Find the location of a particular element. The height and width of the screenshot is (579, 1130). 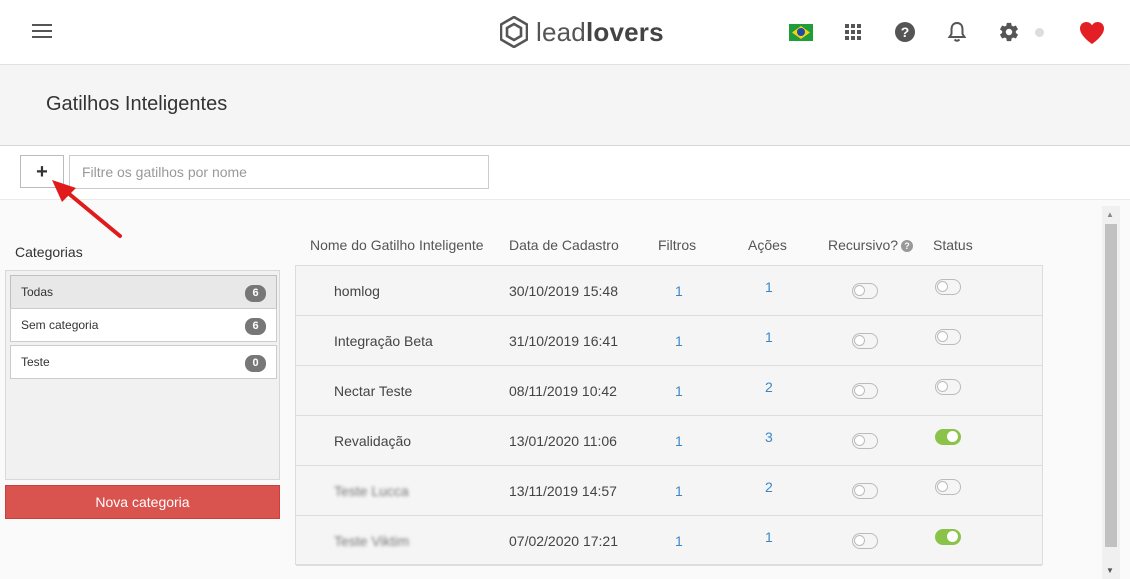

trigger-date: 13/11/2019 14:57 is located at coordinates (563, 491).